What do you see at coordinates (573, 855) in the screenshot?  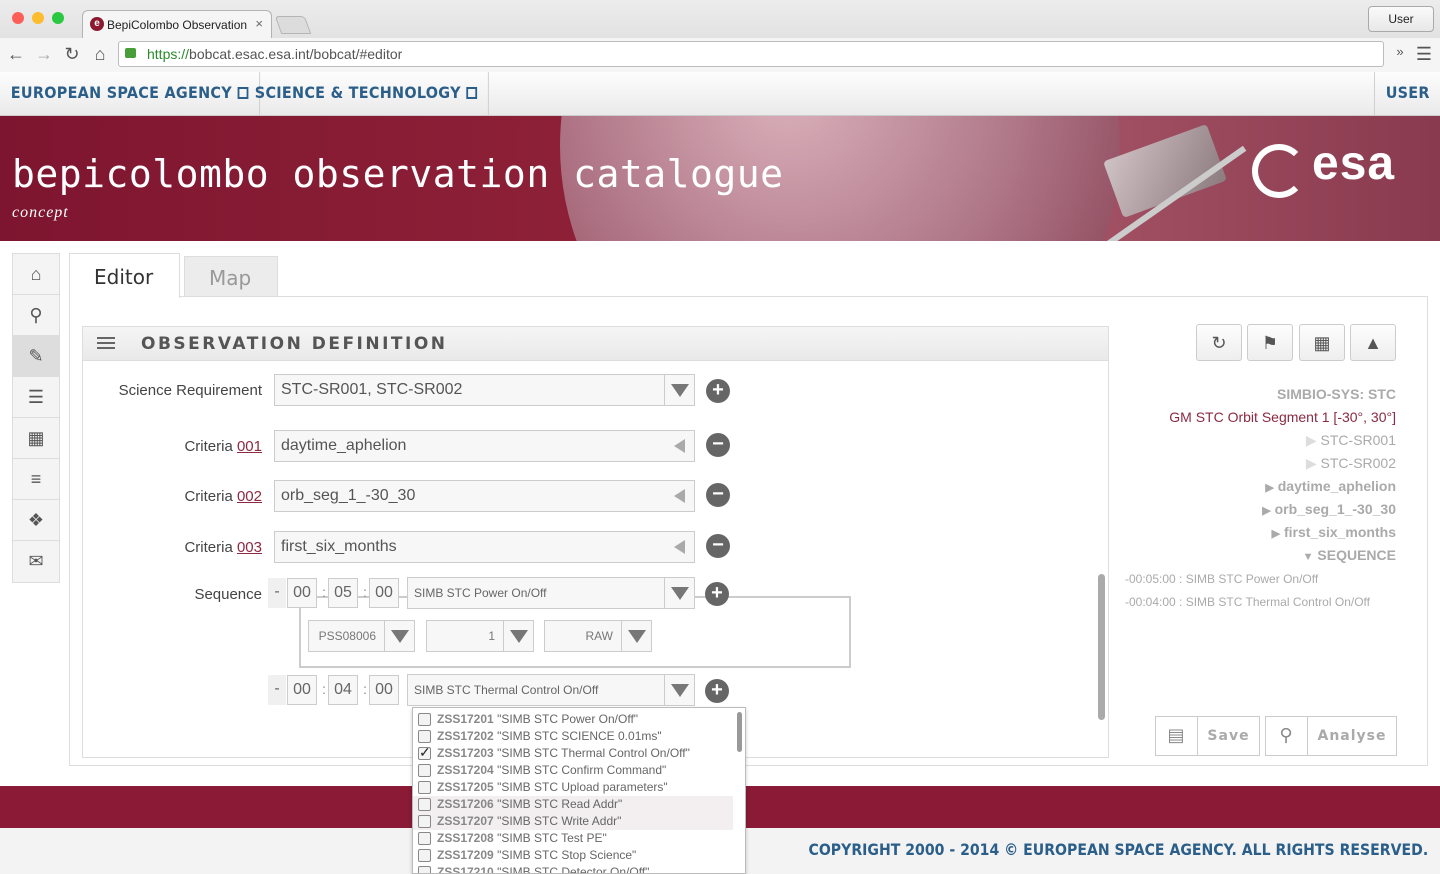 I see `dropdown-option: ZSS17209 "SIMB STC Stop Science"` at bounding box center [573, 855].